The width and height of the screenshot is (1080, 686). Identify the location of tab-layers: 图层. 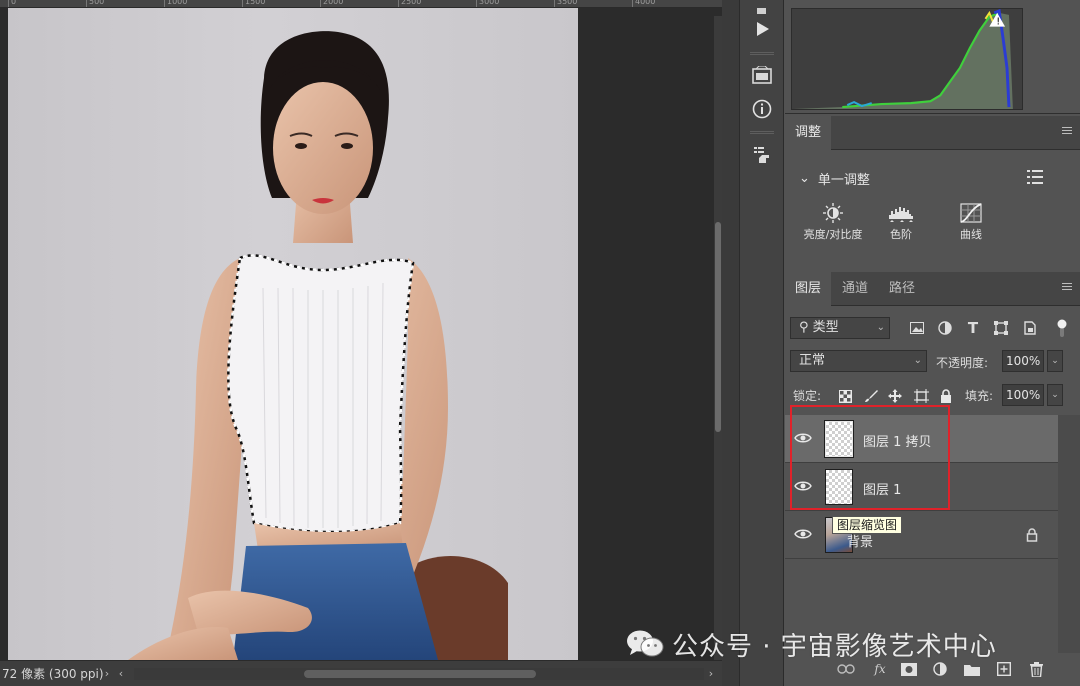
(808, 289).